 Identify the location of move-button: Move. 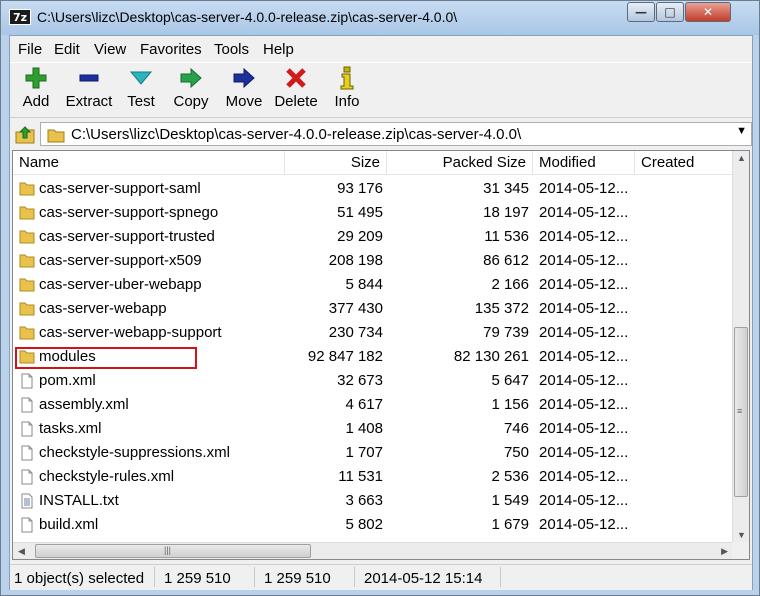
(244, 87).